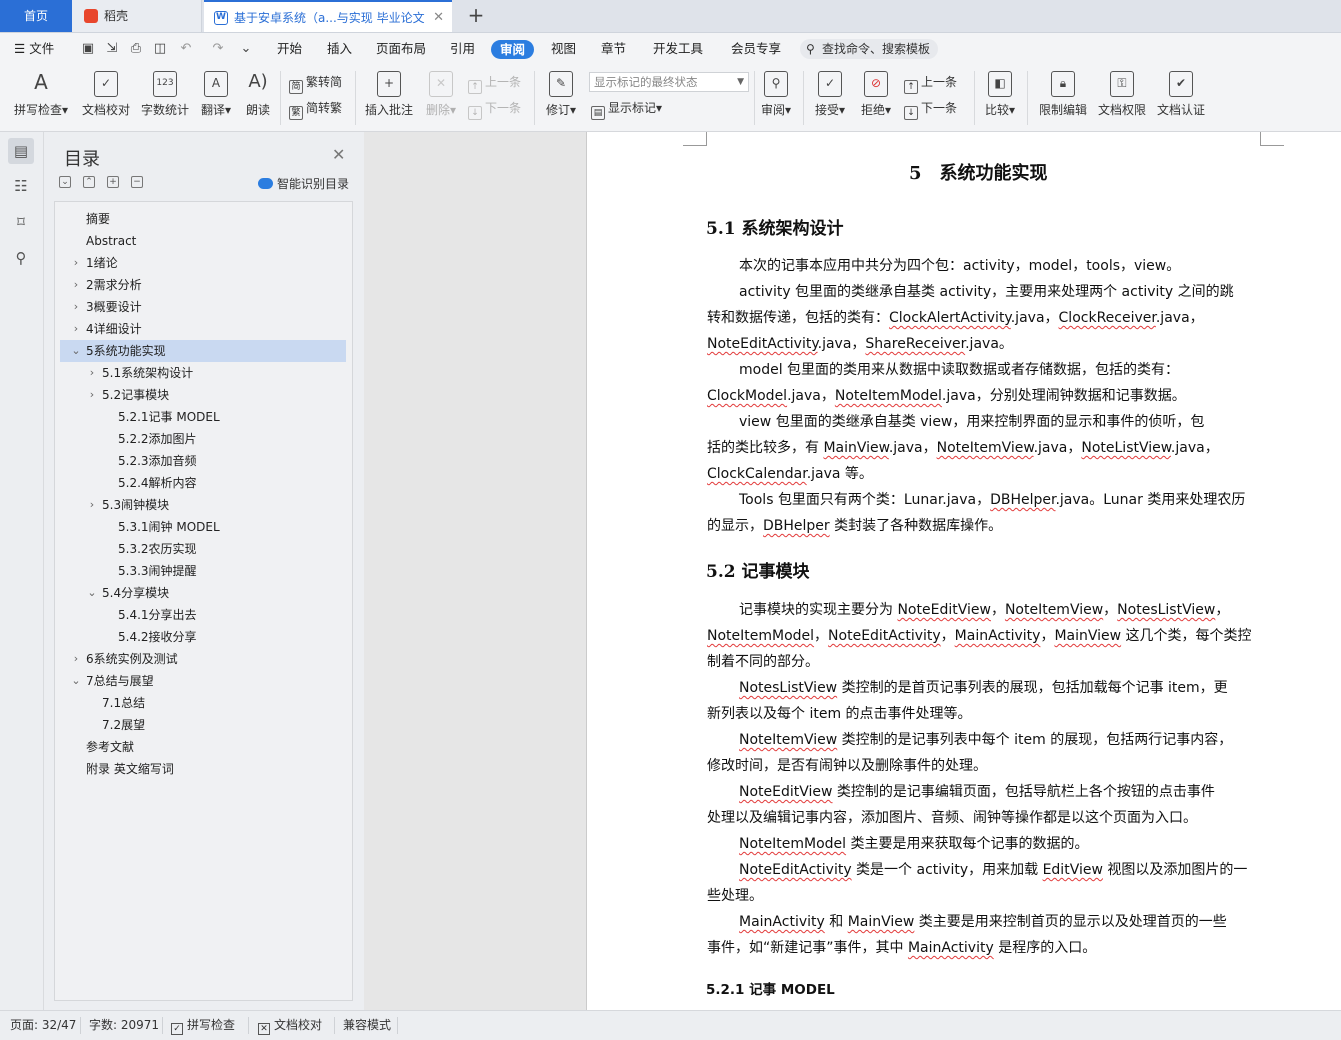 The height and width of the screenshot is (1040, 1341). I want to click on toc-item: › 1绪论, so click(203, 263).